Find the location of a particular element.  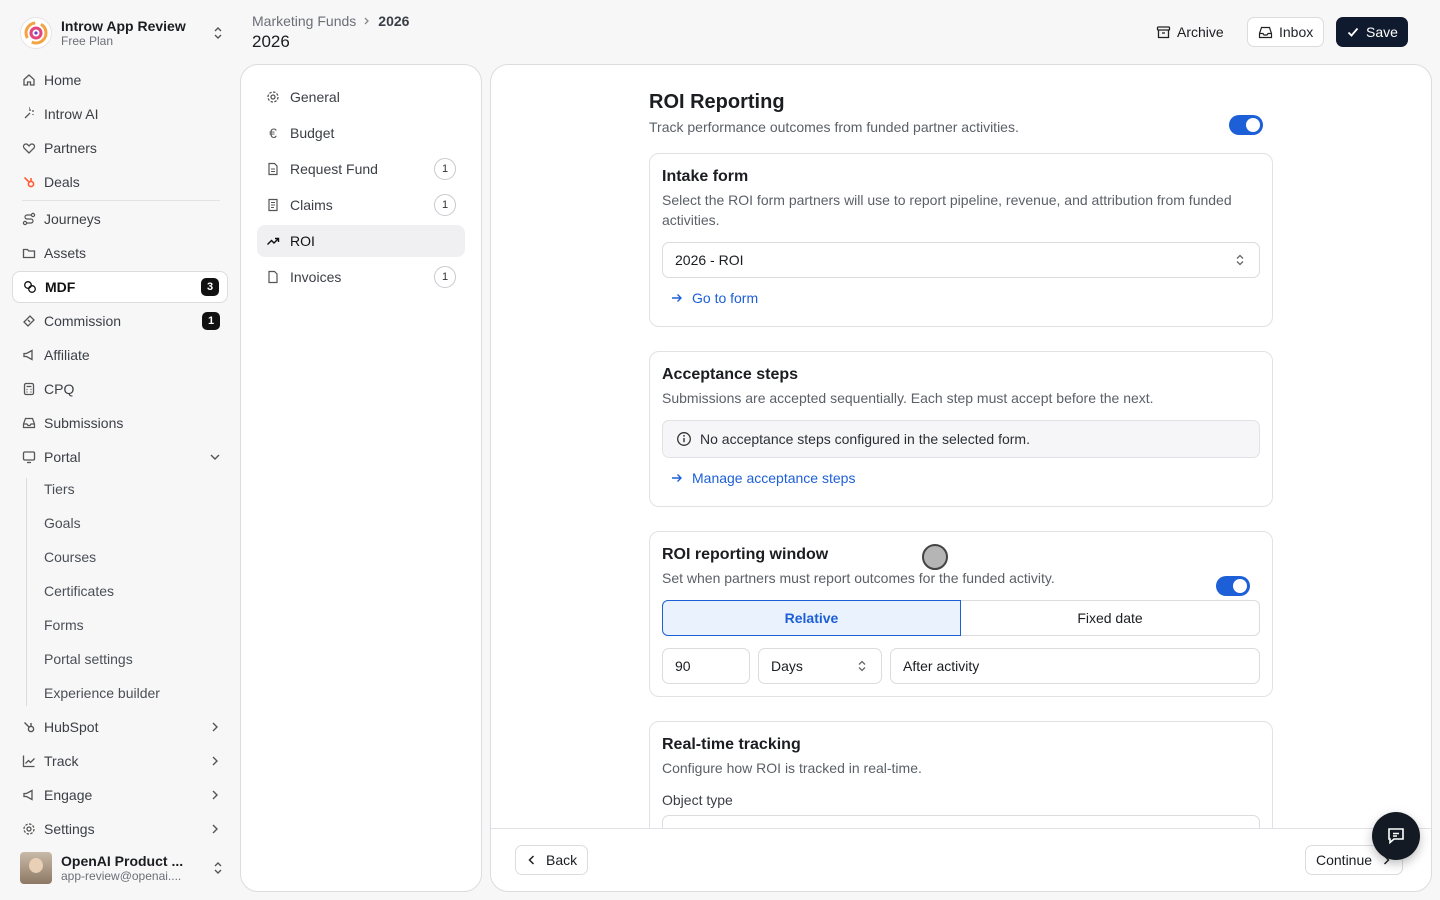

sidebar-subitem-goals: Goals is located at coordinates (62, 523).